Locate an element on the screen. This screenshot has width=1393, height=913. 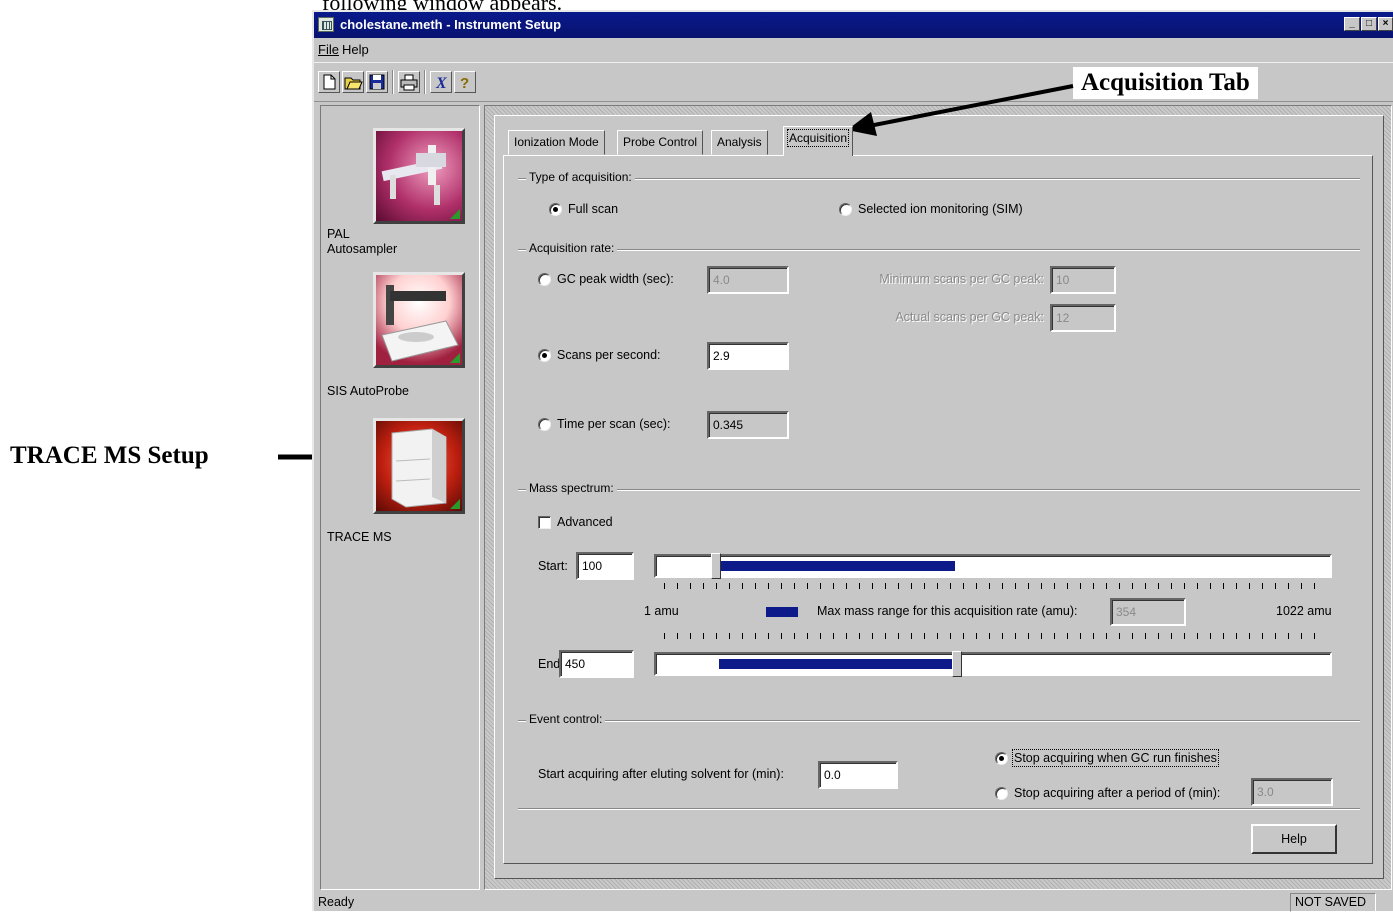
cut-button: X is located at coordinates (441, 82).